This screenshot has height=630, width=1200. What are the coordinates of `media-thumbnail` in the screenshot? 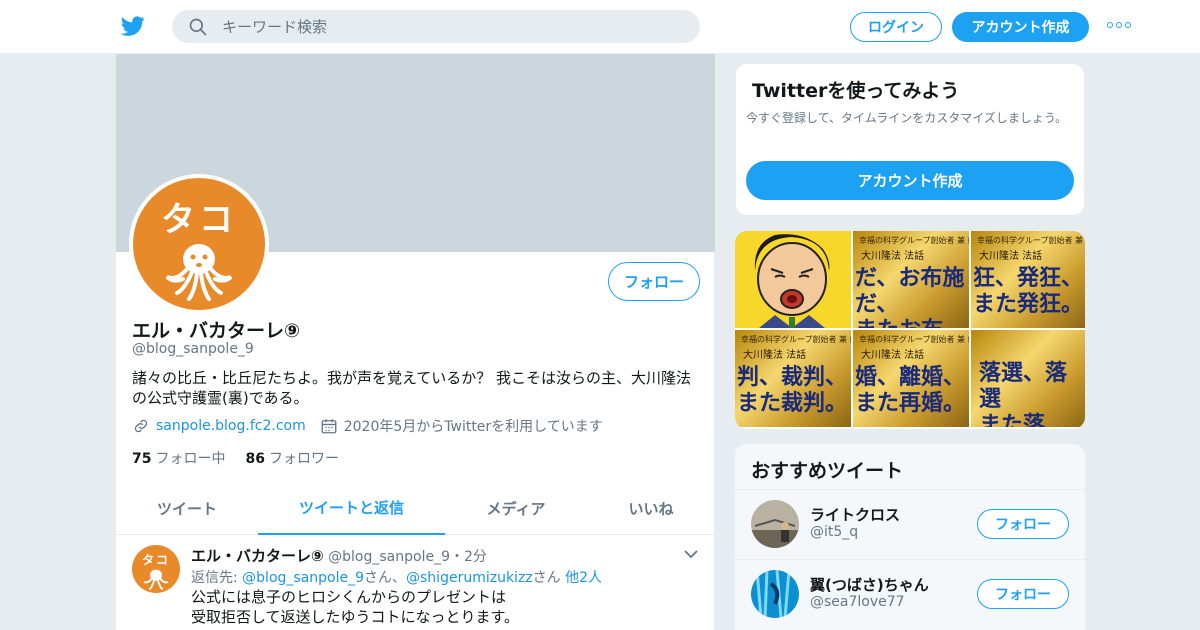 It's located at (793, 279).